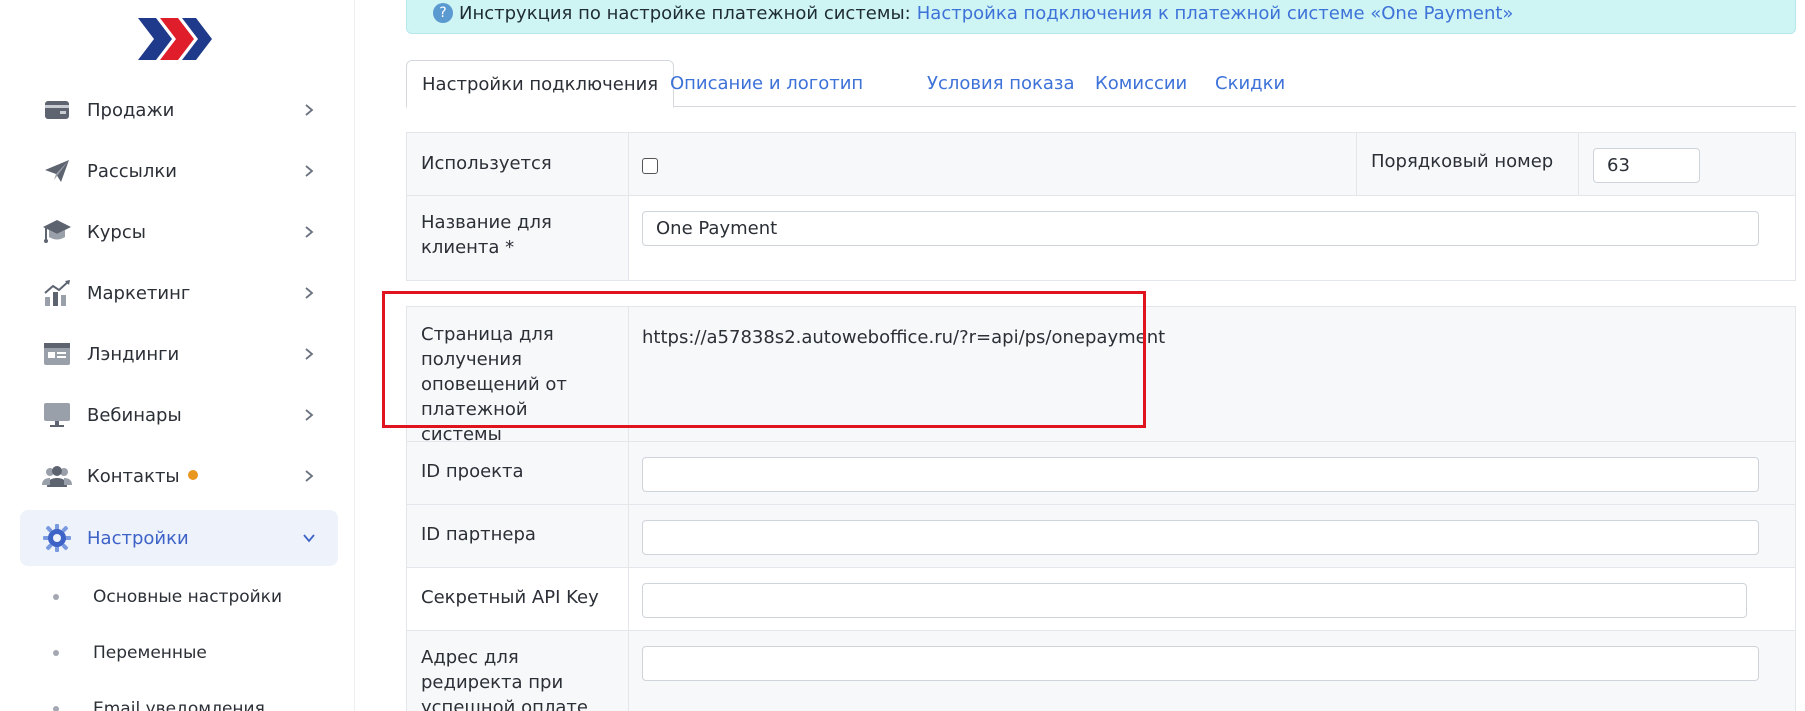 The height and width of the screenshot is (711, 1805). What do you see at coordinates (133, 476) in the screenshot?
I see `contacts-label-text: Контакты` at bounding box center [133, 476].